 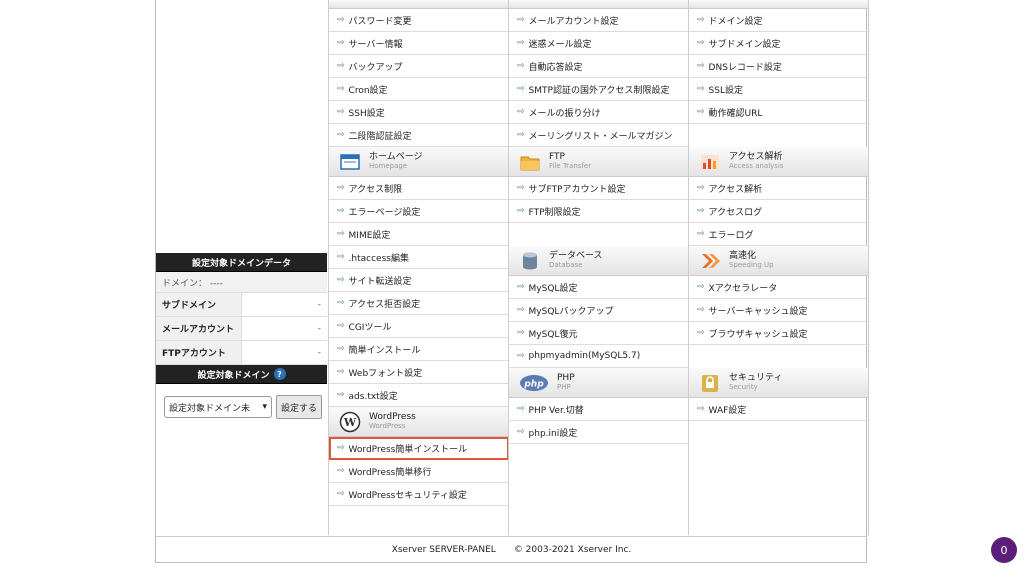 What do you see at coordinates (599, 383) in the screenshot?
I see `php-section-header: php PHP PHP` at bounding box center [599, 383].